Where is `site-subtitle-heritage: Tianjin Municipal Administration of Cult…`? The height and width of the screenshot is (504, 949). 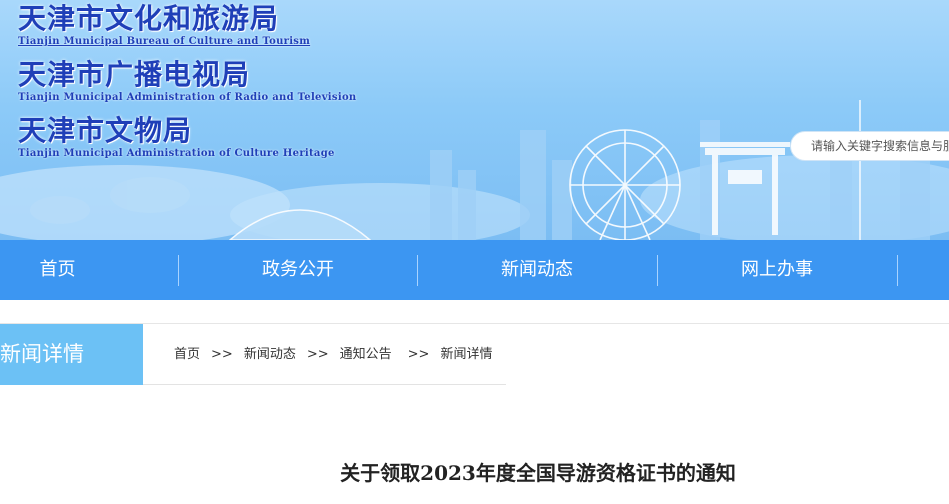
site-subtitle-heritage: Tianjin Municipal Administration of Cult… is located at coordinates (176, 153).